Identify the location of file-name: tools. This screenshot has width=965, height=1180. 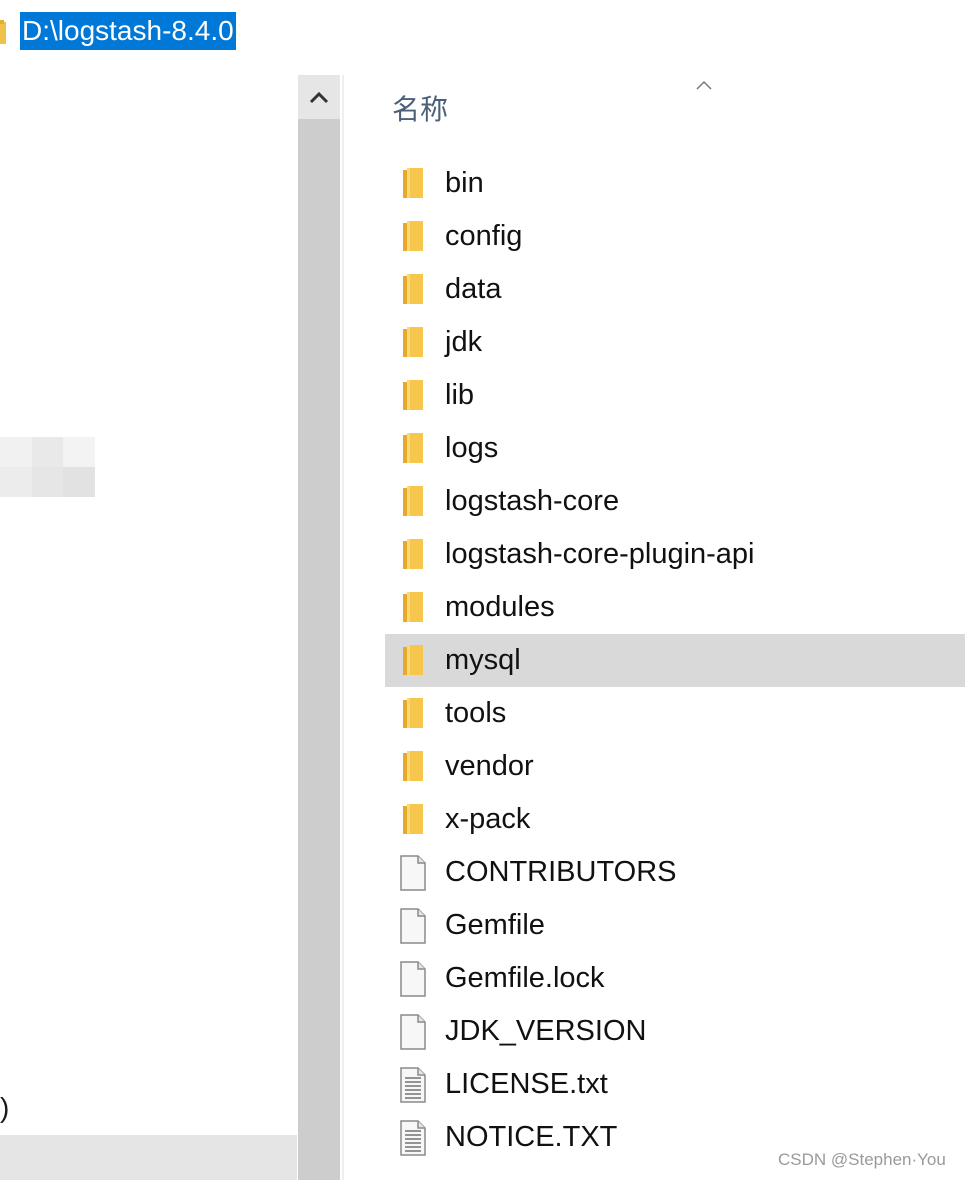
(476, 713).